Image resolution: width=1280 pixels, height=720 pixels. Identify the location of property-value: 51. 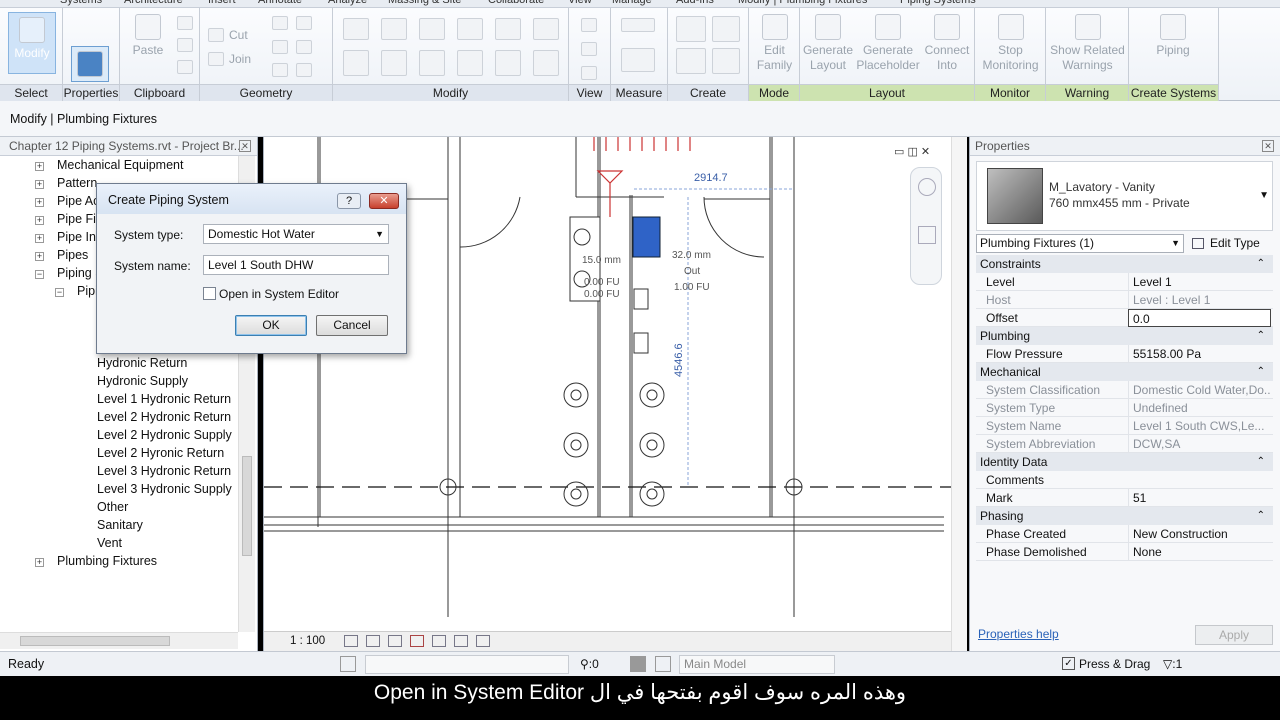
(1199, 498).